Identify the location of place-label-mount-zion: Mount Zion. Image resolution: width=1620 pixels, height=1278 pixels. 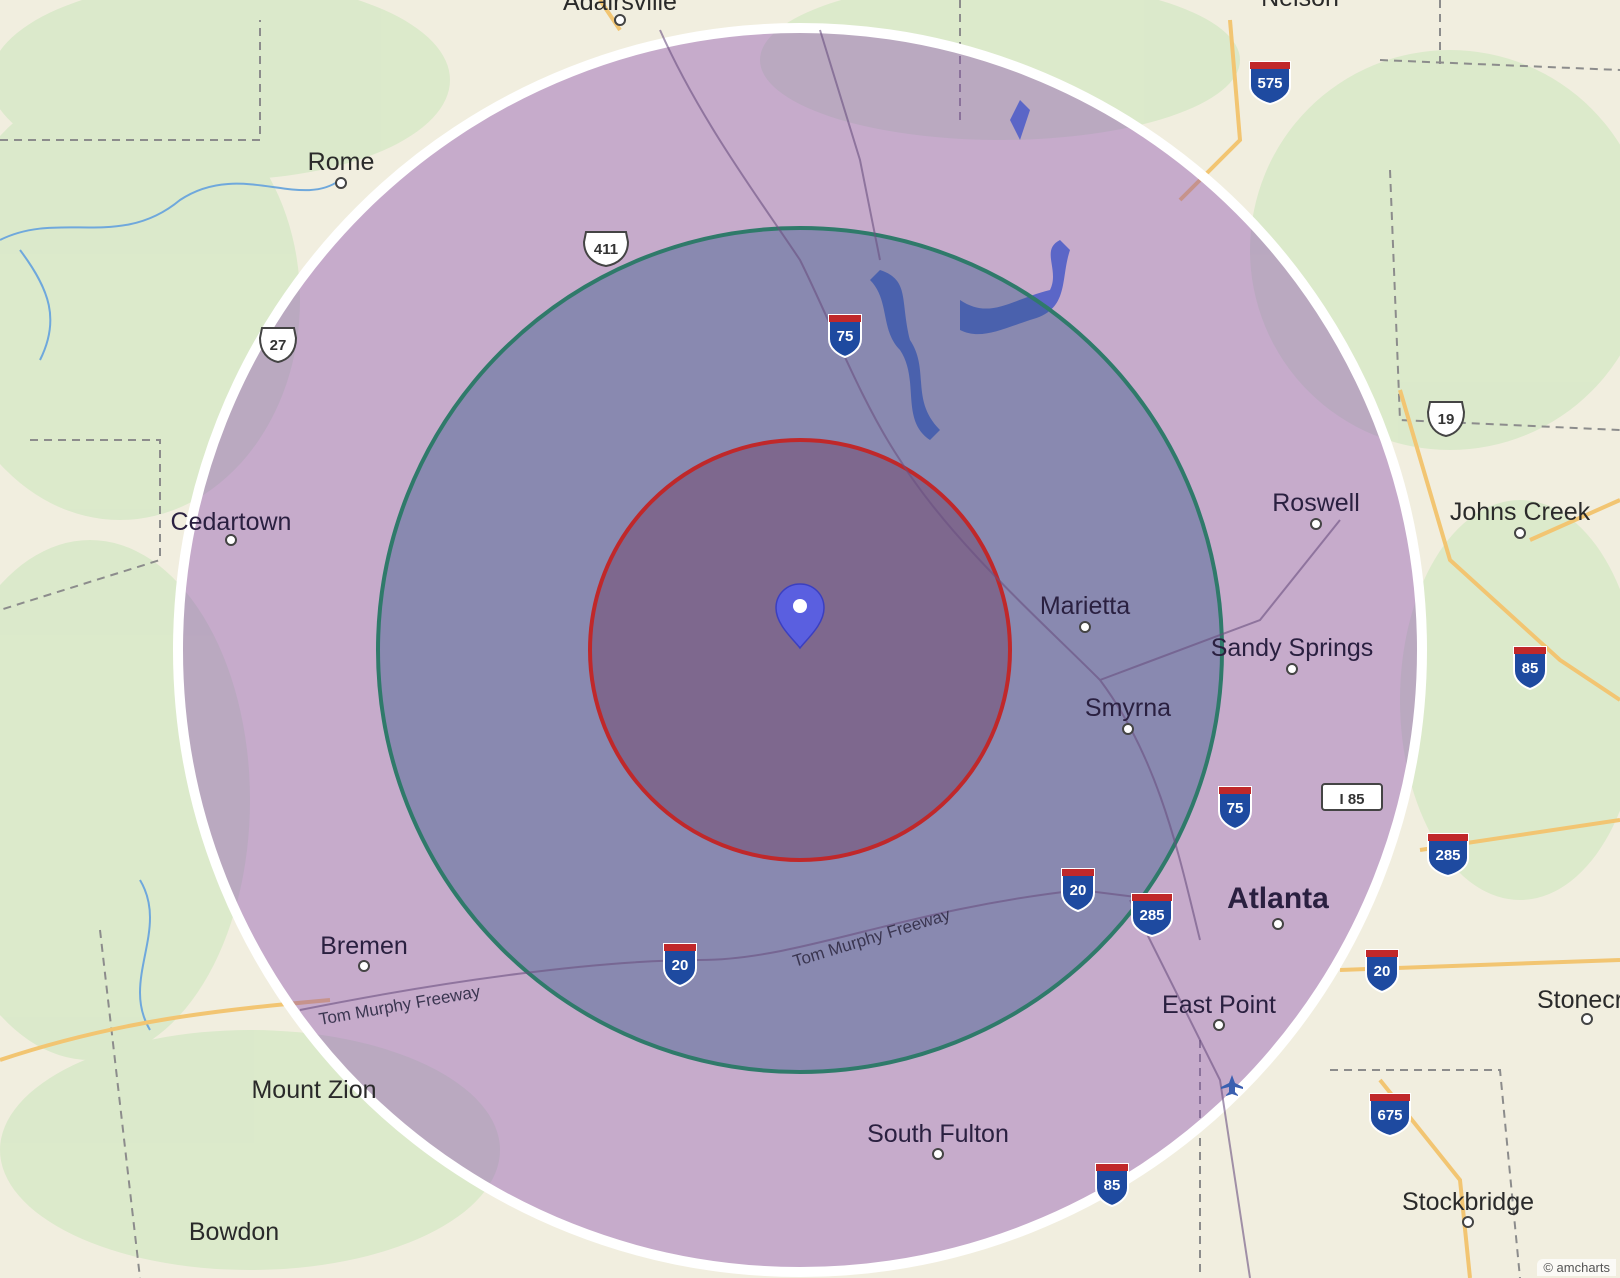
(313, 1090).